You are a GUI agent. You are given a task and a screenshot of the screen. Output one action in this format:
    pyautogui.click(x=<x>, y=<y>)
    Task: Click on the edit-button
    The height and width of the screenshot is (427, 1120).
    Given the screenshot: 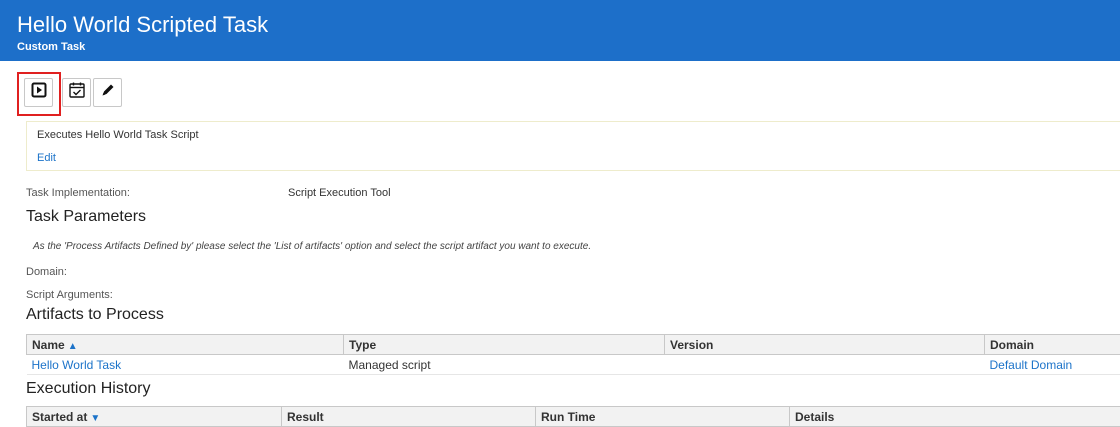 What is the action you would take?
    pyautogui.click(x=107, y=92)
    